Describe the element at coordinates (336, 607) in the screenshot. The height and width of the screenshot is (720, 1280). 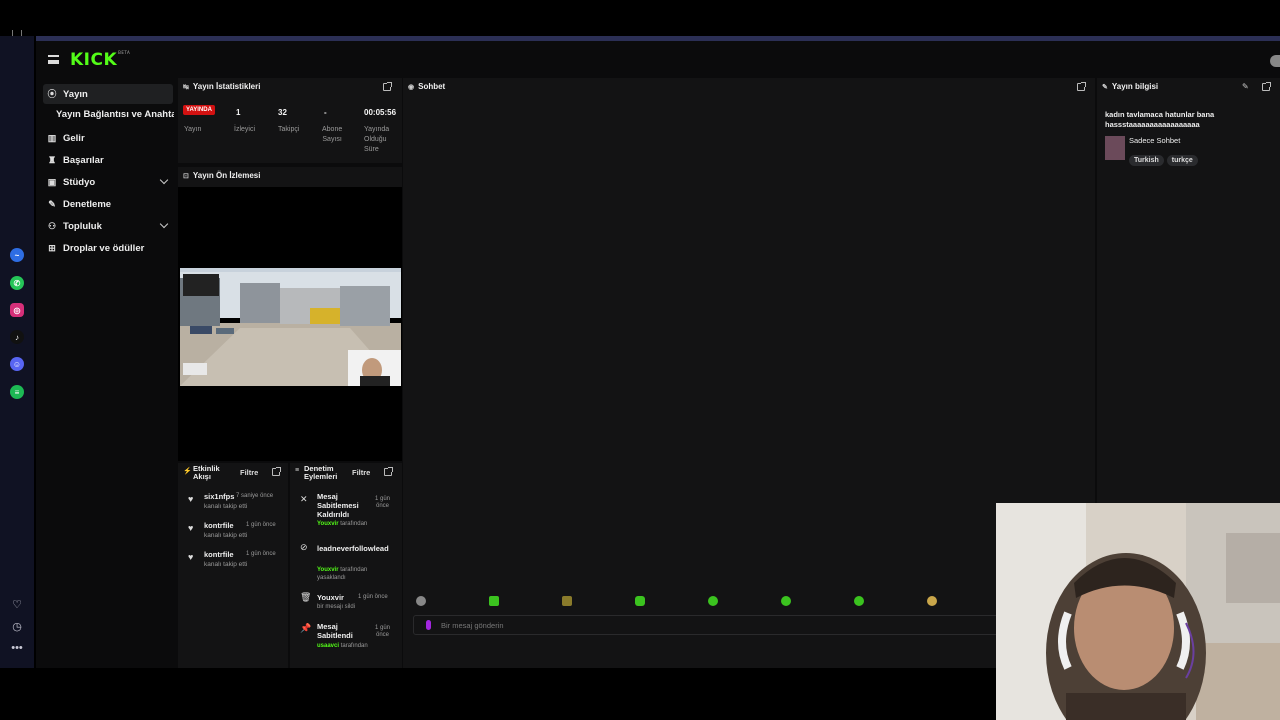
I see `mod-action-detail: bir mesajı sildi` at that location.